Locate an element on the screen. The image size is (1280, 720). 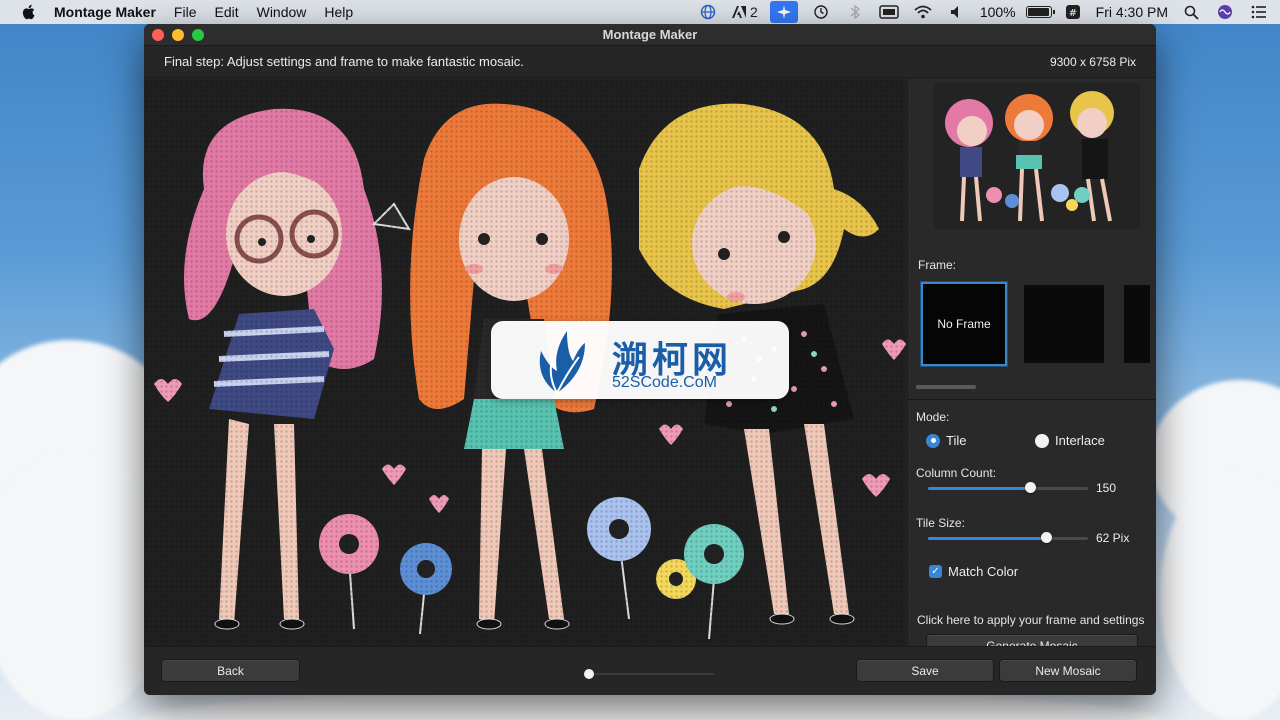
frame-label: Frame: is located at coordinates (937, 265).